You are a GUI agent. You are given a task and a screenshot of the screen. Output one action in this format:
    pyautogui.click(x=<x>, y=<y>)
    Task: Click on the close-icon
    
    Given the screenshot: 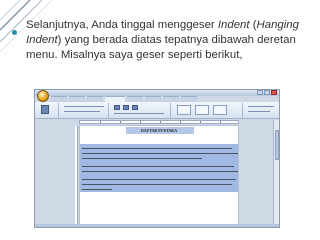 What is the action you would take?
    pyautogui.click(x=274, y=92)
    